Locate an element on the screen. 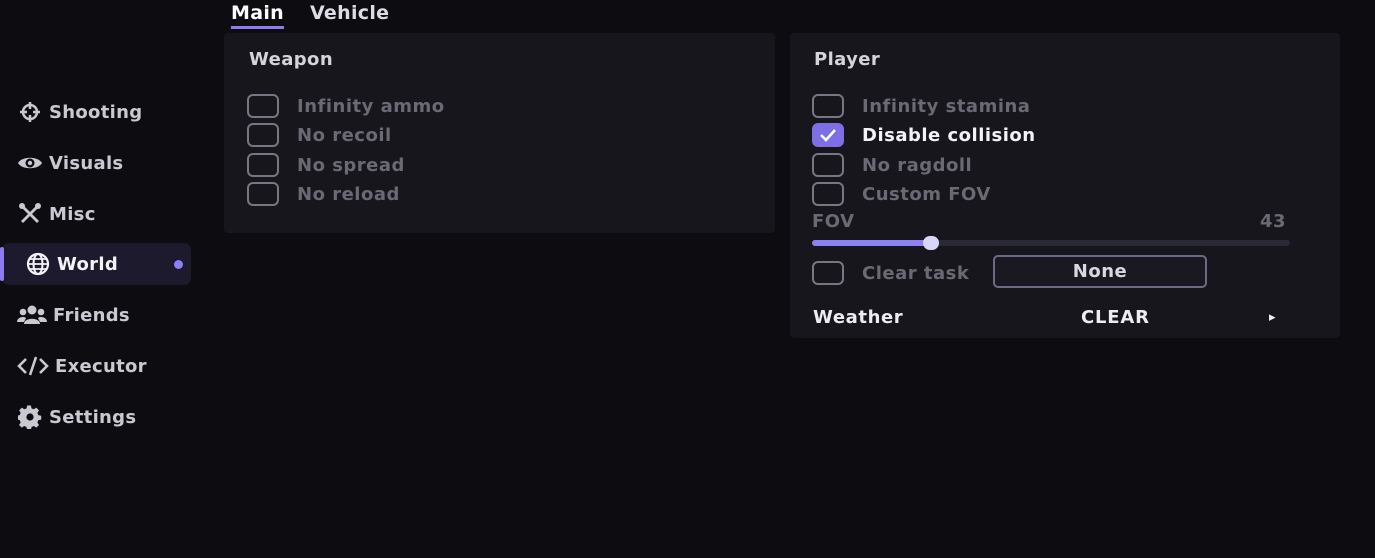  option-label: Disable collision is located at coordinates (949, 135).